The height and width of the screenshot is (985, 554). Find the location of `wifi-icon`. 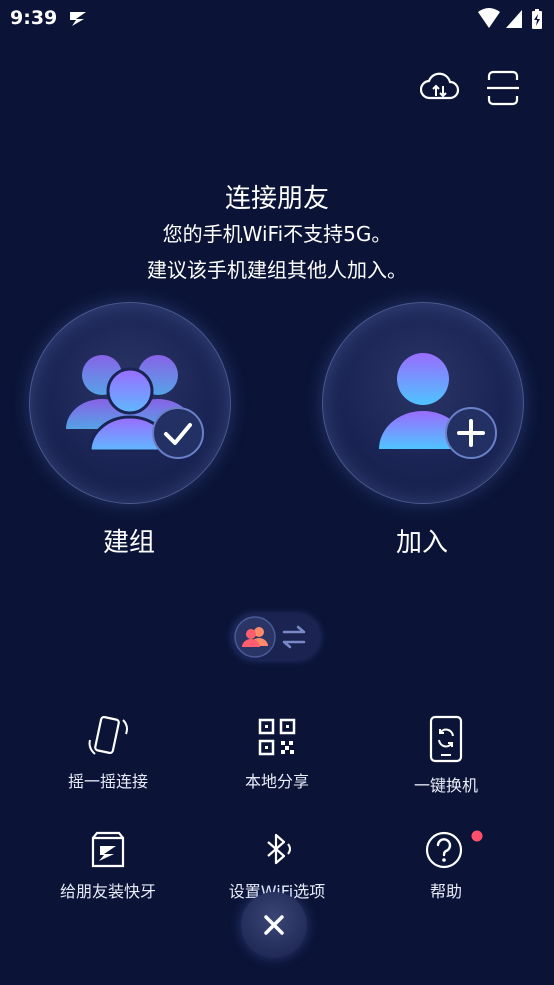

wifi-icon is located at coordinates (489, 18).